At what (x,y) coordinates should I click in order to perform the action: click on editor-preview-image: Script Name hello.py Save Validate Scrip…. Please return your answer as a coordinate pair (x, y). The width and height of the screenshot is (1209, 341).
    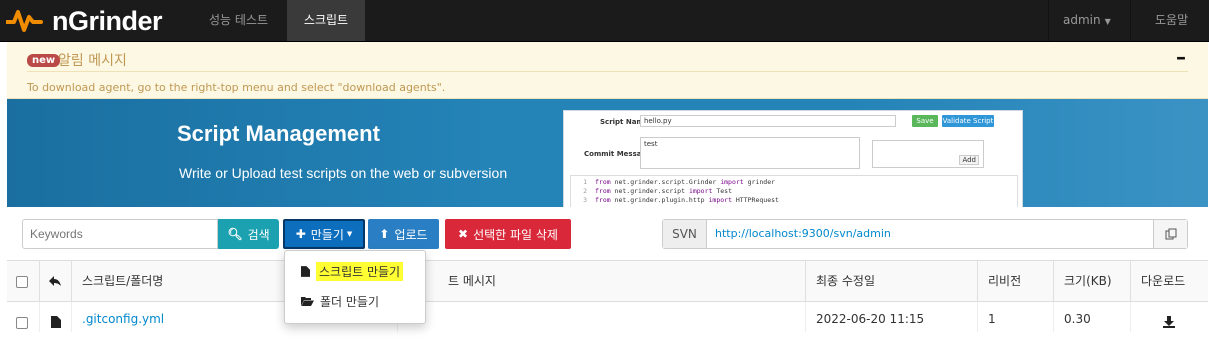
    Looking at the image, I should click on (793, 158).